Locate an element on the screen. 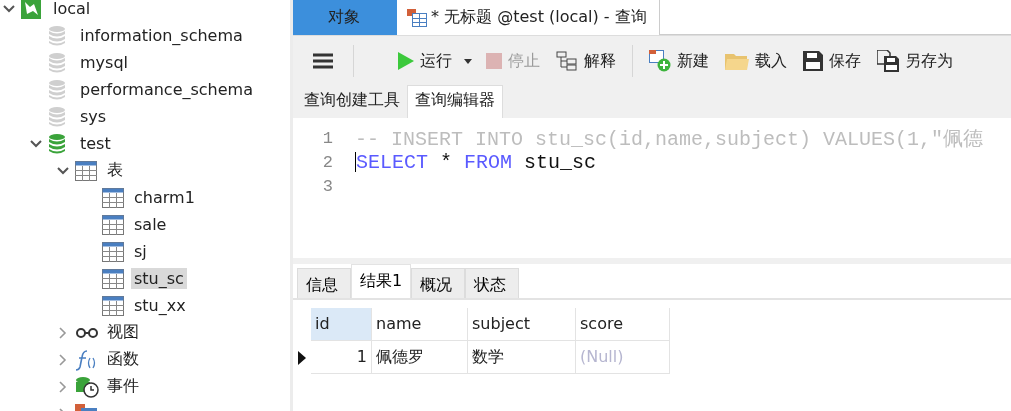 The image size is (1011, 411). tree-item: 视图 is located at coordinates (123, 332).